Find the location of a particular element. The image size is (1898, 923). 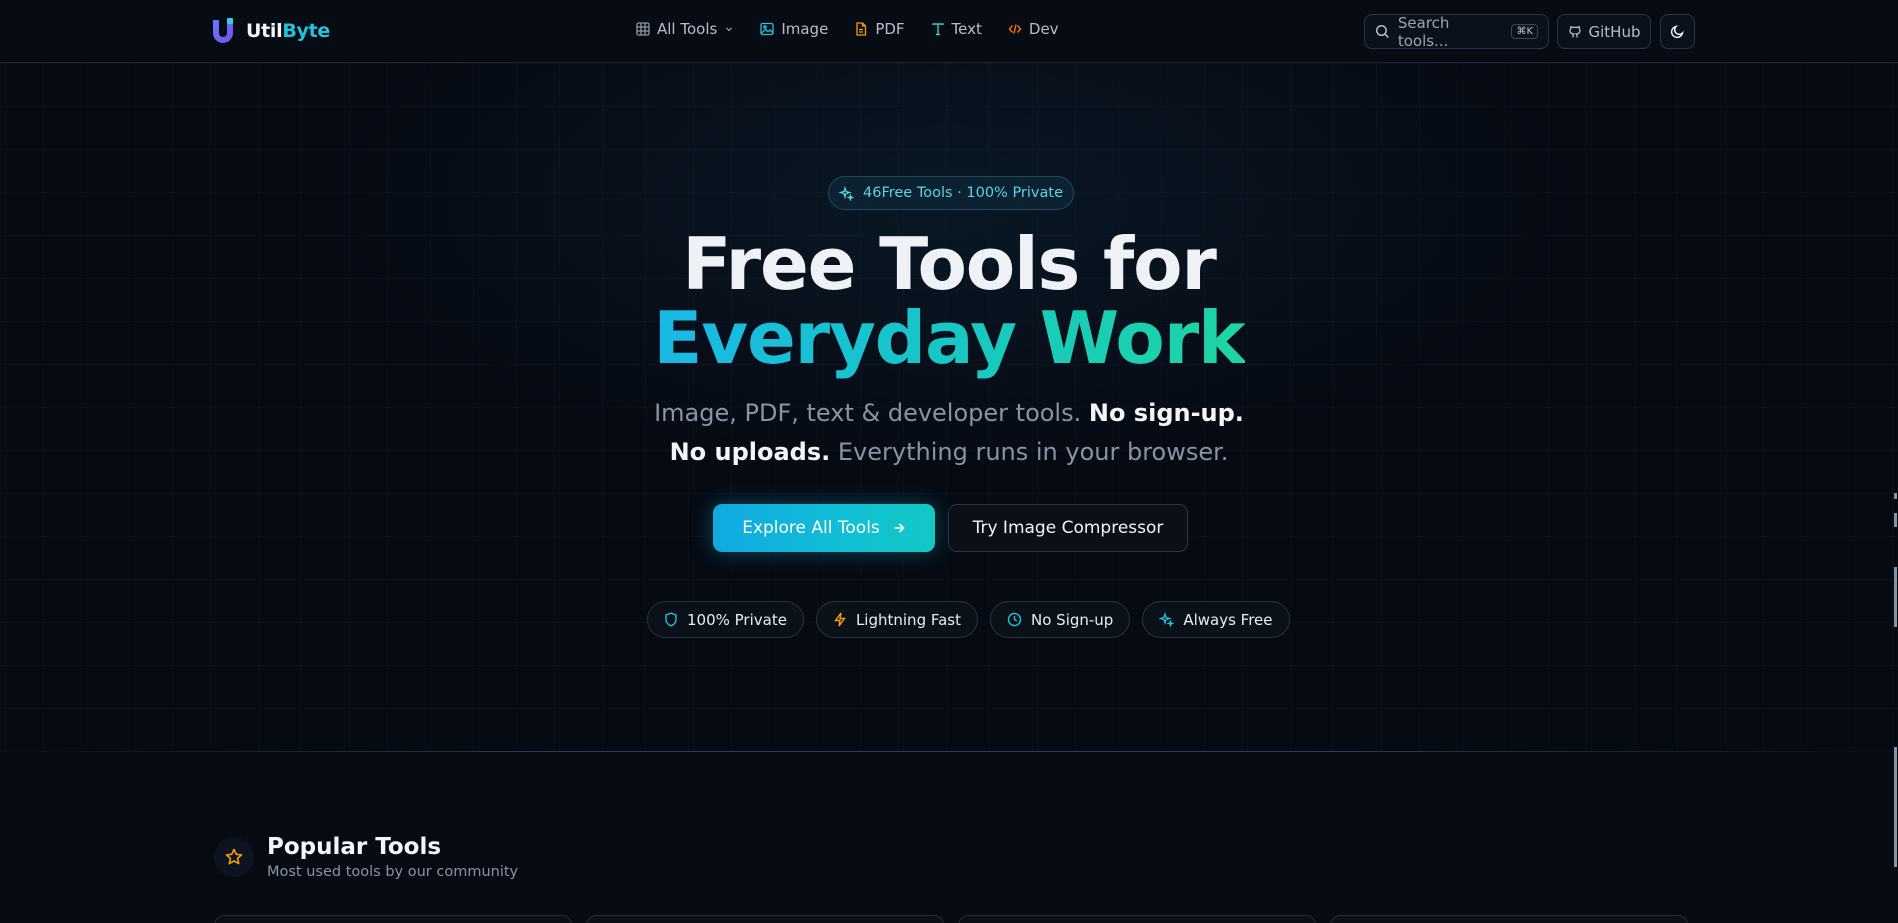

try-image-compressor-button: Try Image Compressor is located at coordinates (1068, 528).